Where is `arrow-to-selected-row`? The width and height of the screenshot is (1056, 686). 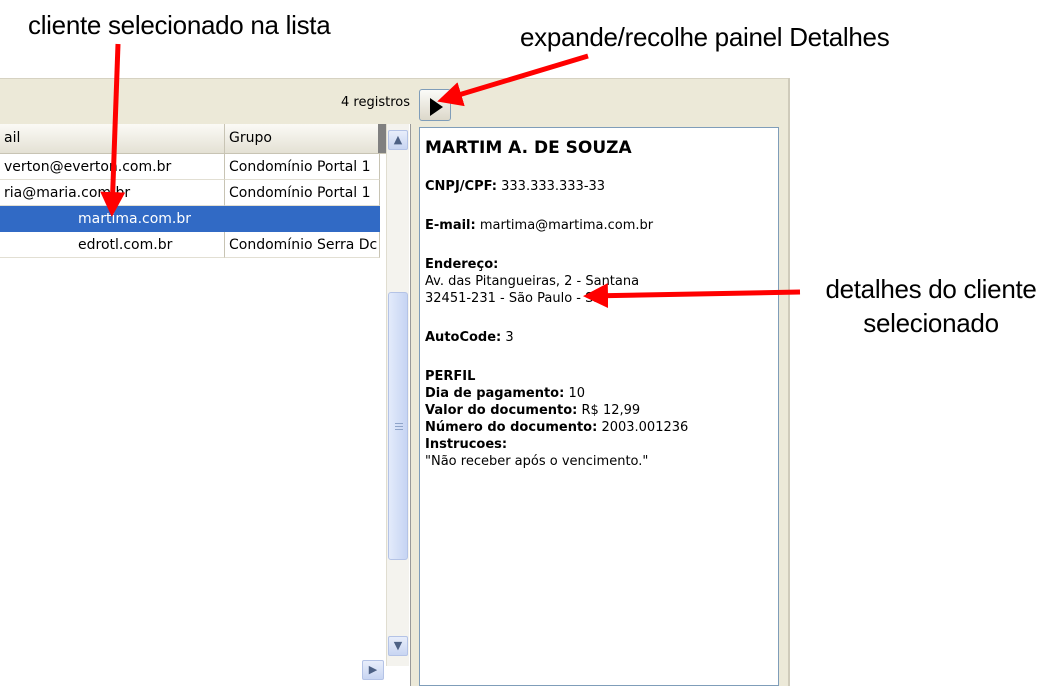 arrow-to-selected-row is located at coordinates (113, 130).